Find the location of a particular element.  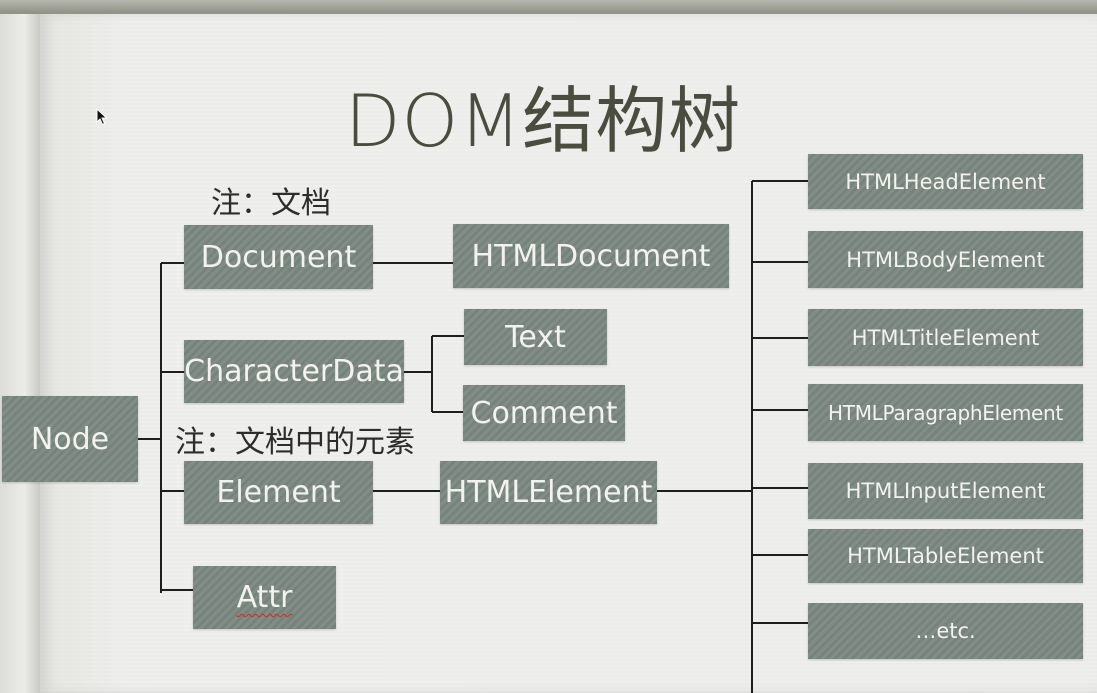

note-element: 注：文档中的元素 is located at coordinates (295, 442).